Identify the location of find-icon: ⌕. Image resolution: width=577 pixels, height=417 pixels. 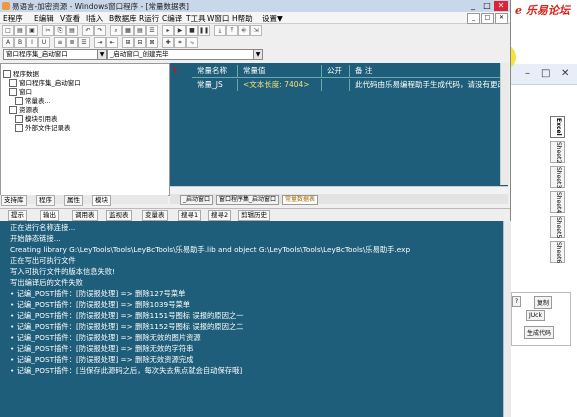
(116, 30).